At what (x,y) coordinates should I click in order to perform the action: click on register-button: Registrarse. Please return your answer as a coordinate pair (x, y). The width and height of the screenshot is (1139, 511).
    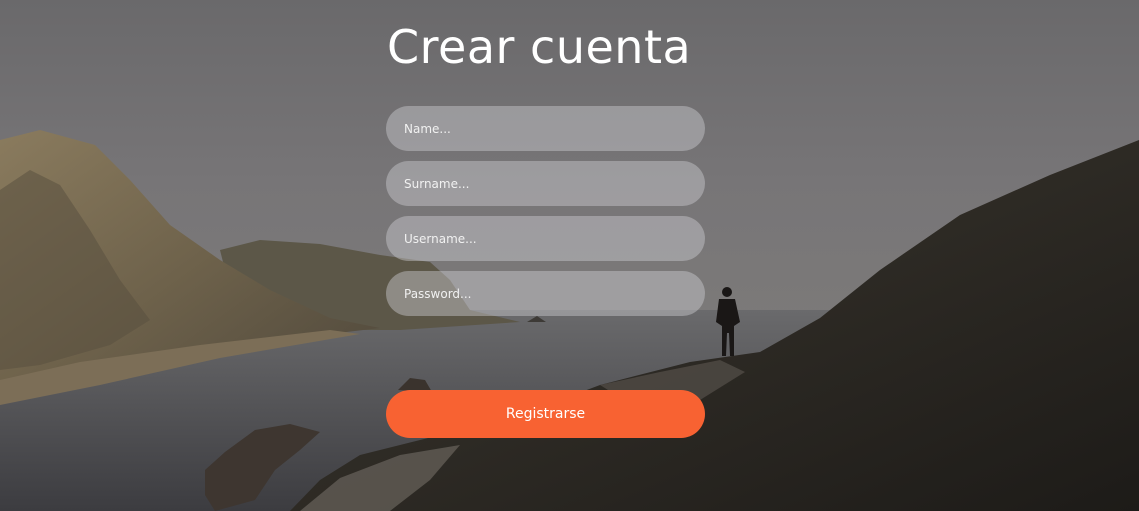
    Looking at the image, I should click on (545, 414).